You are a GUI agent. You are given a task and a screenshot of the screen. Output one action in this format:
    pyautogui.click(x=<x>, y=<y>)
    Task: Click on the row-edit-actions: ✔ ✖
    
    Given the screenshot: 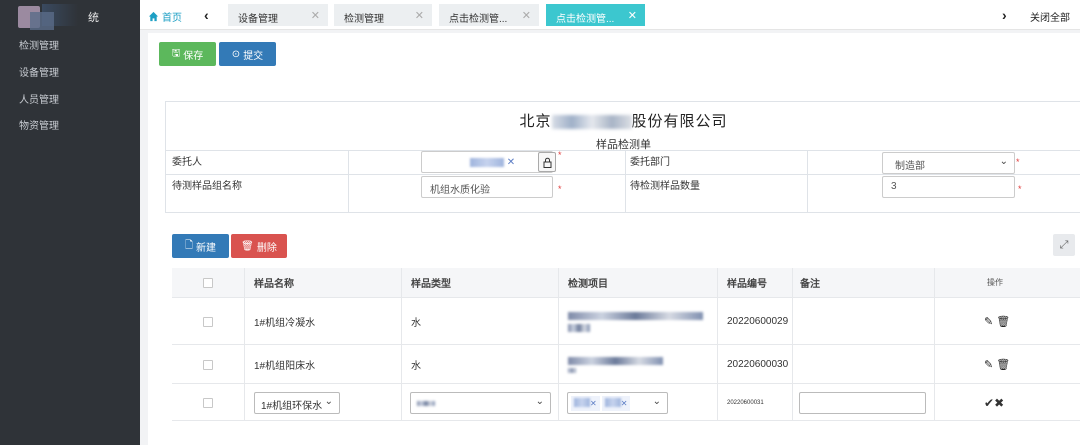 What is the action you would take?
    pyautogui.click(x=994, y=402)
    